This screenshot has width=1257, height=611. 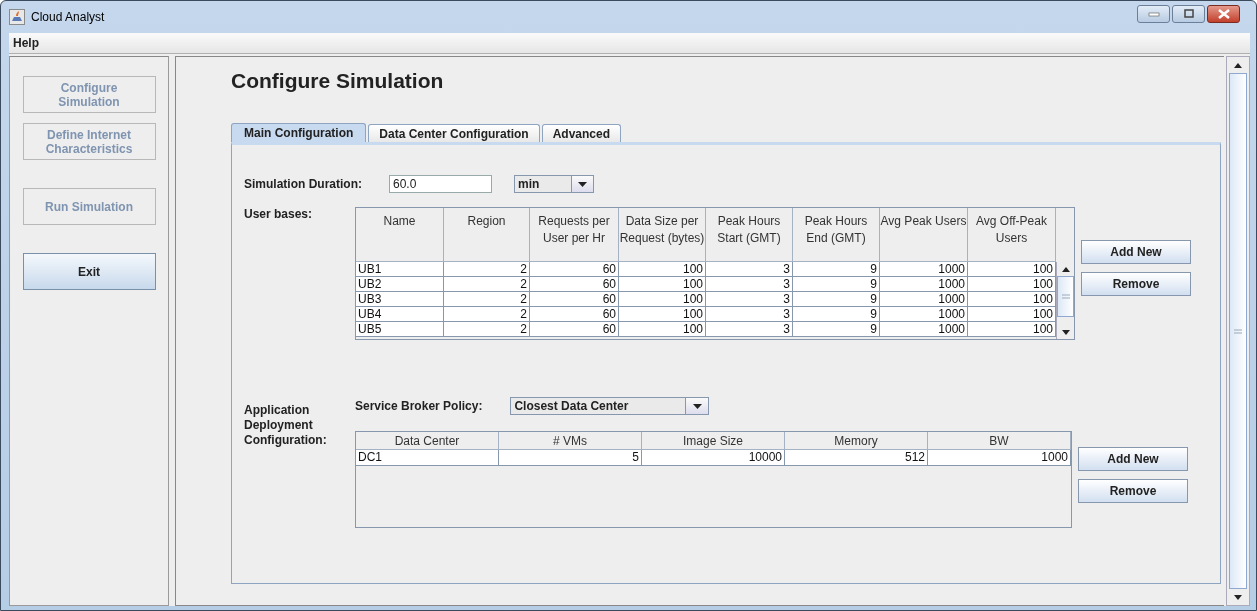 I want to click on tab: Data Center Configuration, so click(x=454, y=133).